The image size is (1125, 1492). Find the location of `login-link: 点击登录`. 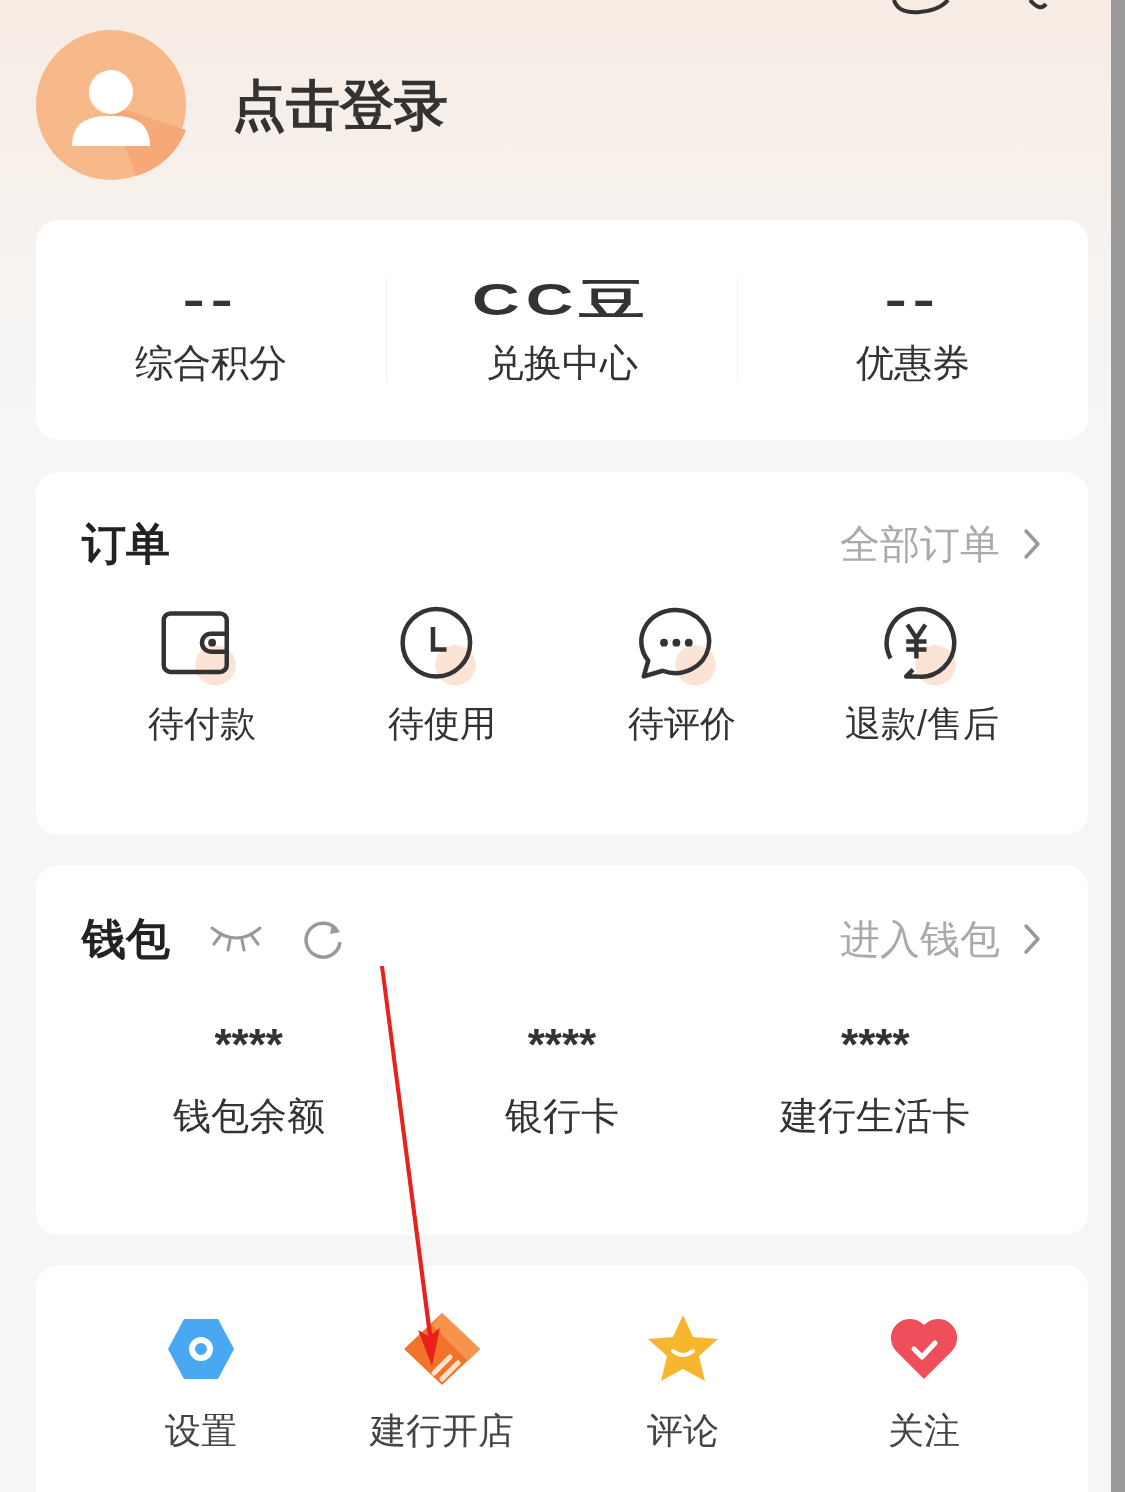

login-link: 点击登录 is located at coordinates (340, 105).